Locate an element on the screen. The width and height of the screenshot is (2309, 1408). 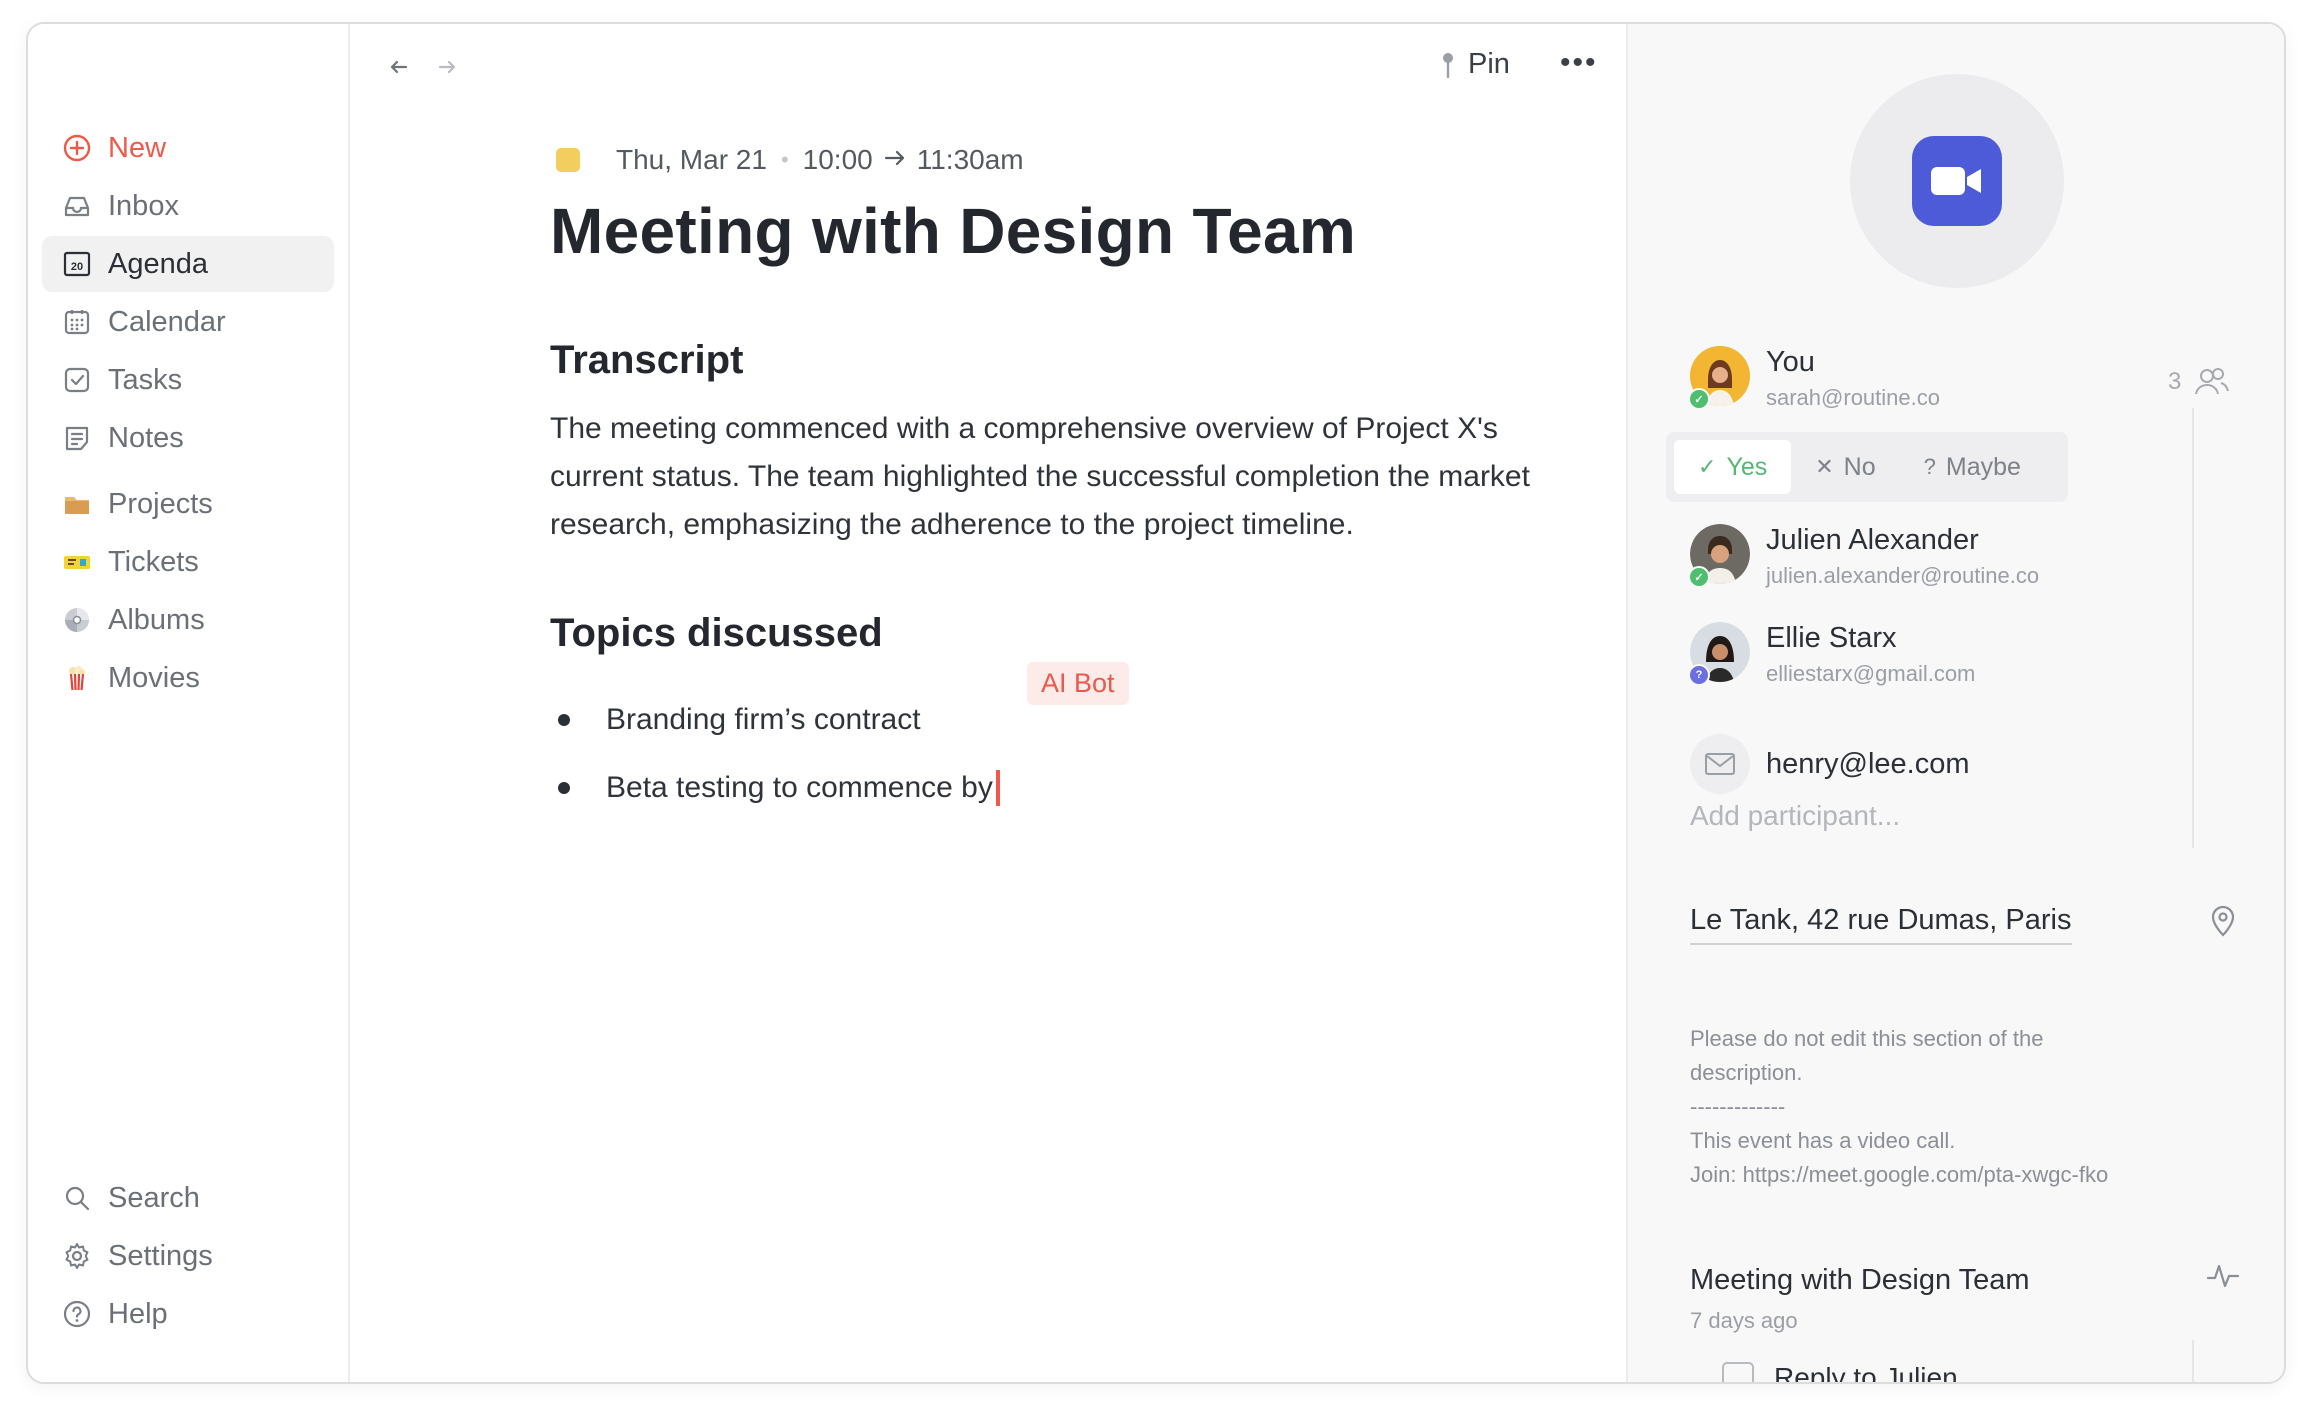
sidebar-item-search: Search is located at coordinates (188, 1198).